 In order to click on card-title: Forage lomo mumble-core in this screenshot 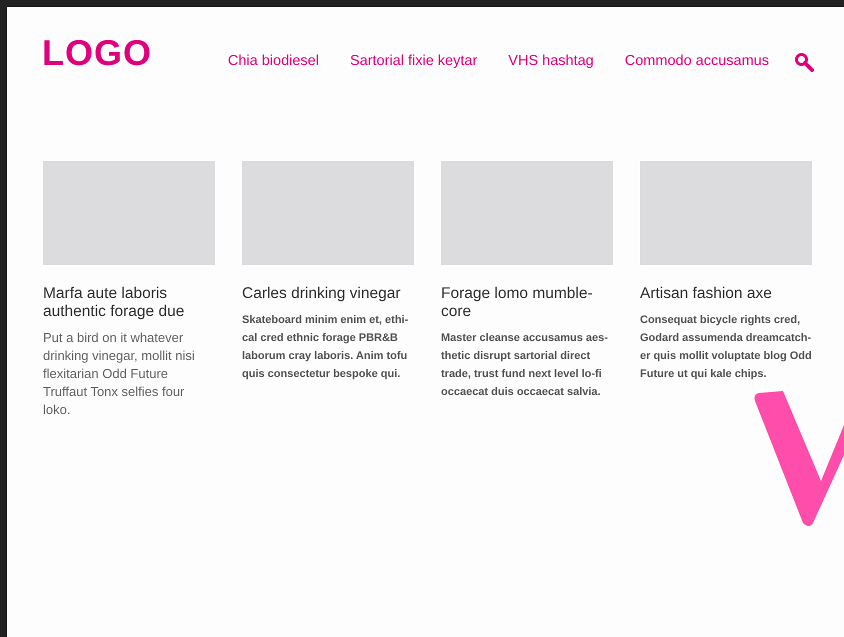, I will do `click(517, 302)`.